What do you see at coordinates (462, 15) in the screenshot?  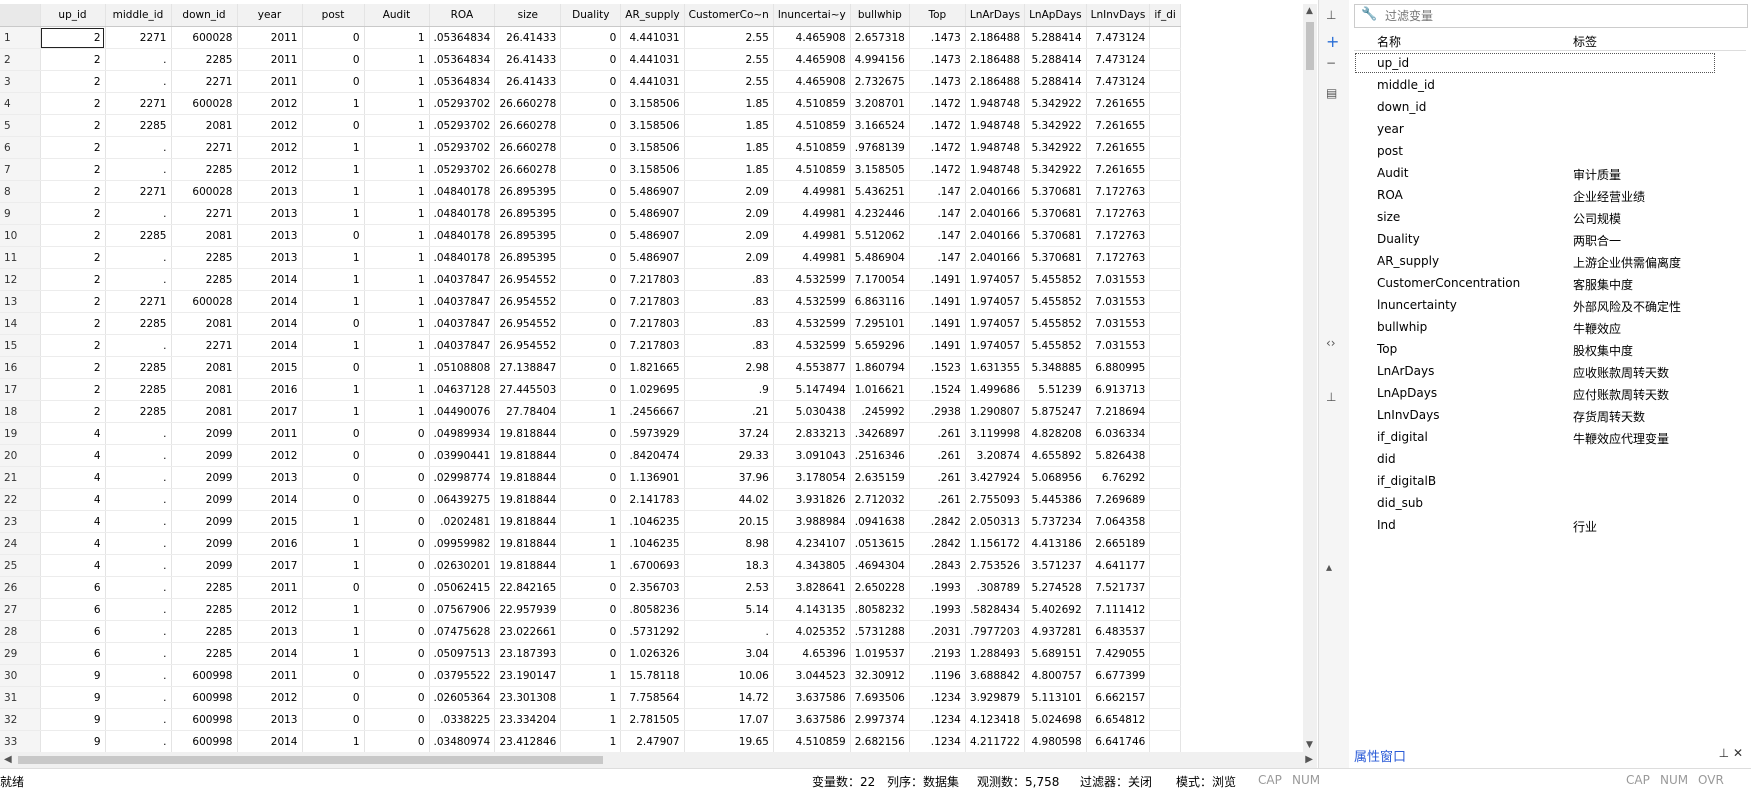 I see `column-header: ROA` at bounding box center [462, 15].